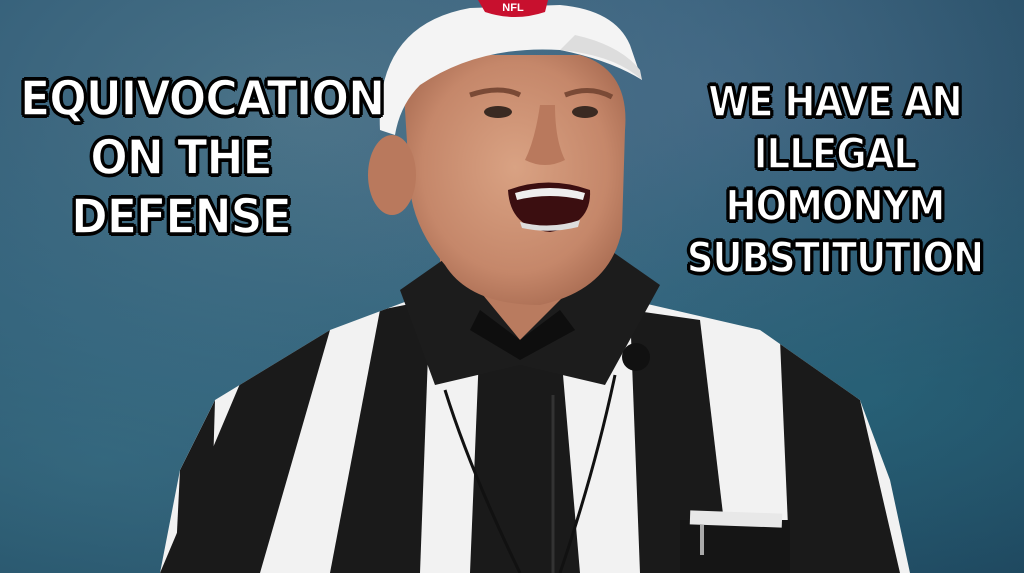 The height and width of the screenshot is (573, 1024). I want to click on referee-ear, so click(392, 175).